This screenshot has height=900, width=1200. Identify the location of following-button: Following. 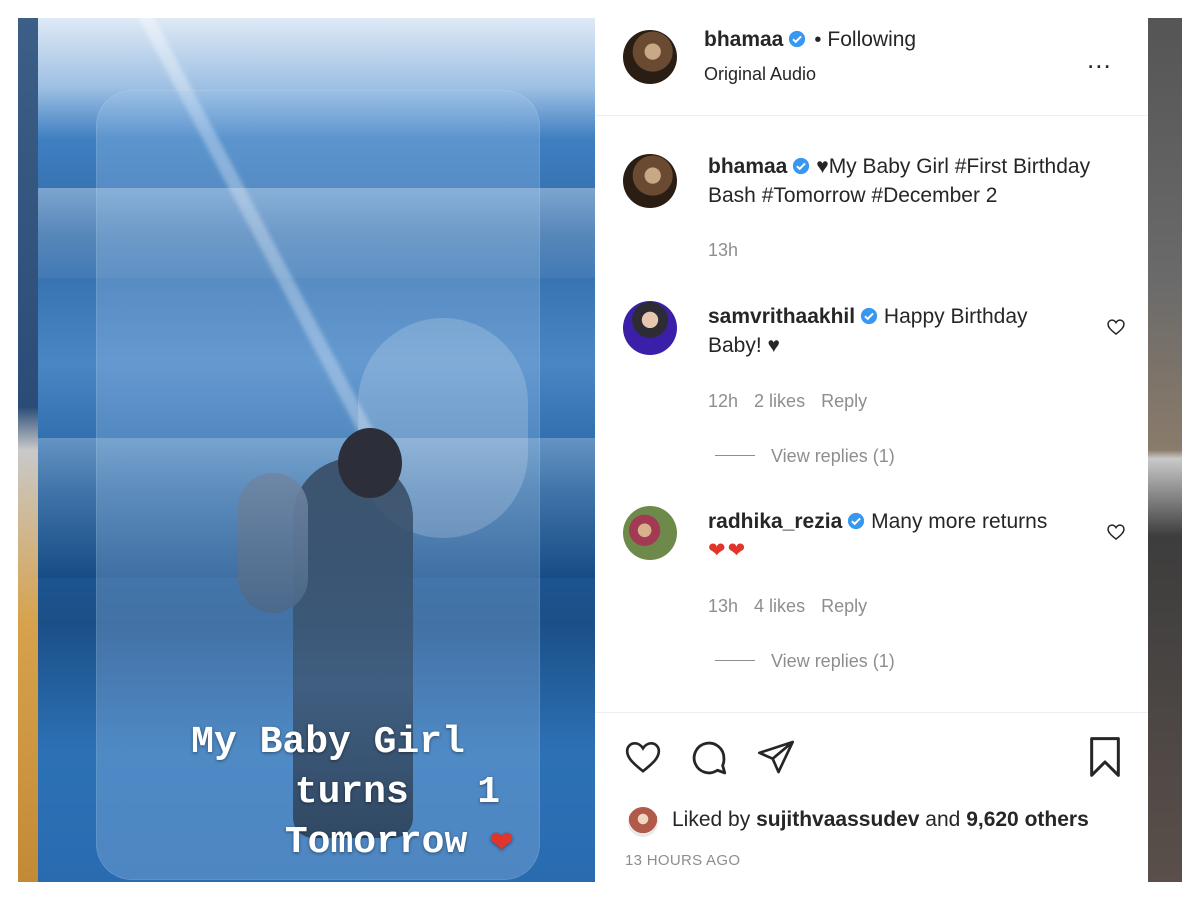
(871, 39).